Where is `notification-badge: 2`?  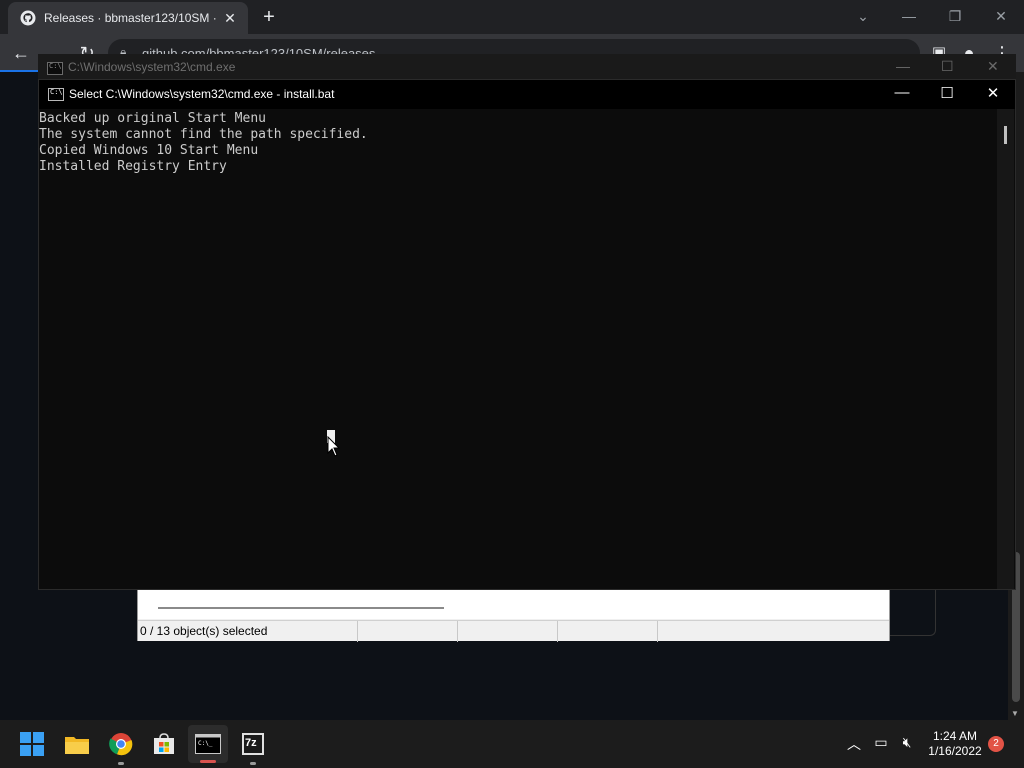 notification-badge: 2 is located at coordinates (996, 744).